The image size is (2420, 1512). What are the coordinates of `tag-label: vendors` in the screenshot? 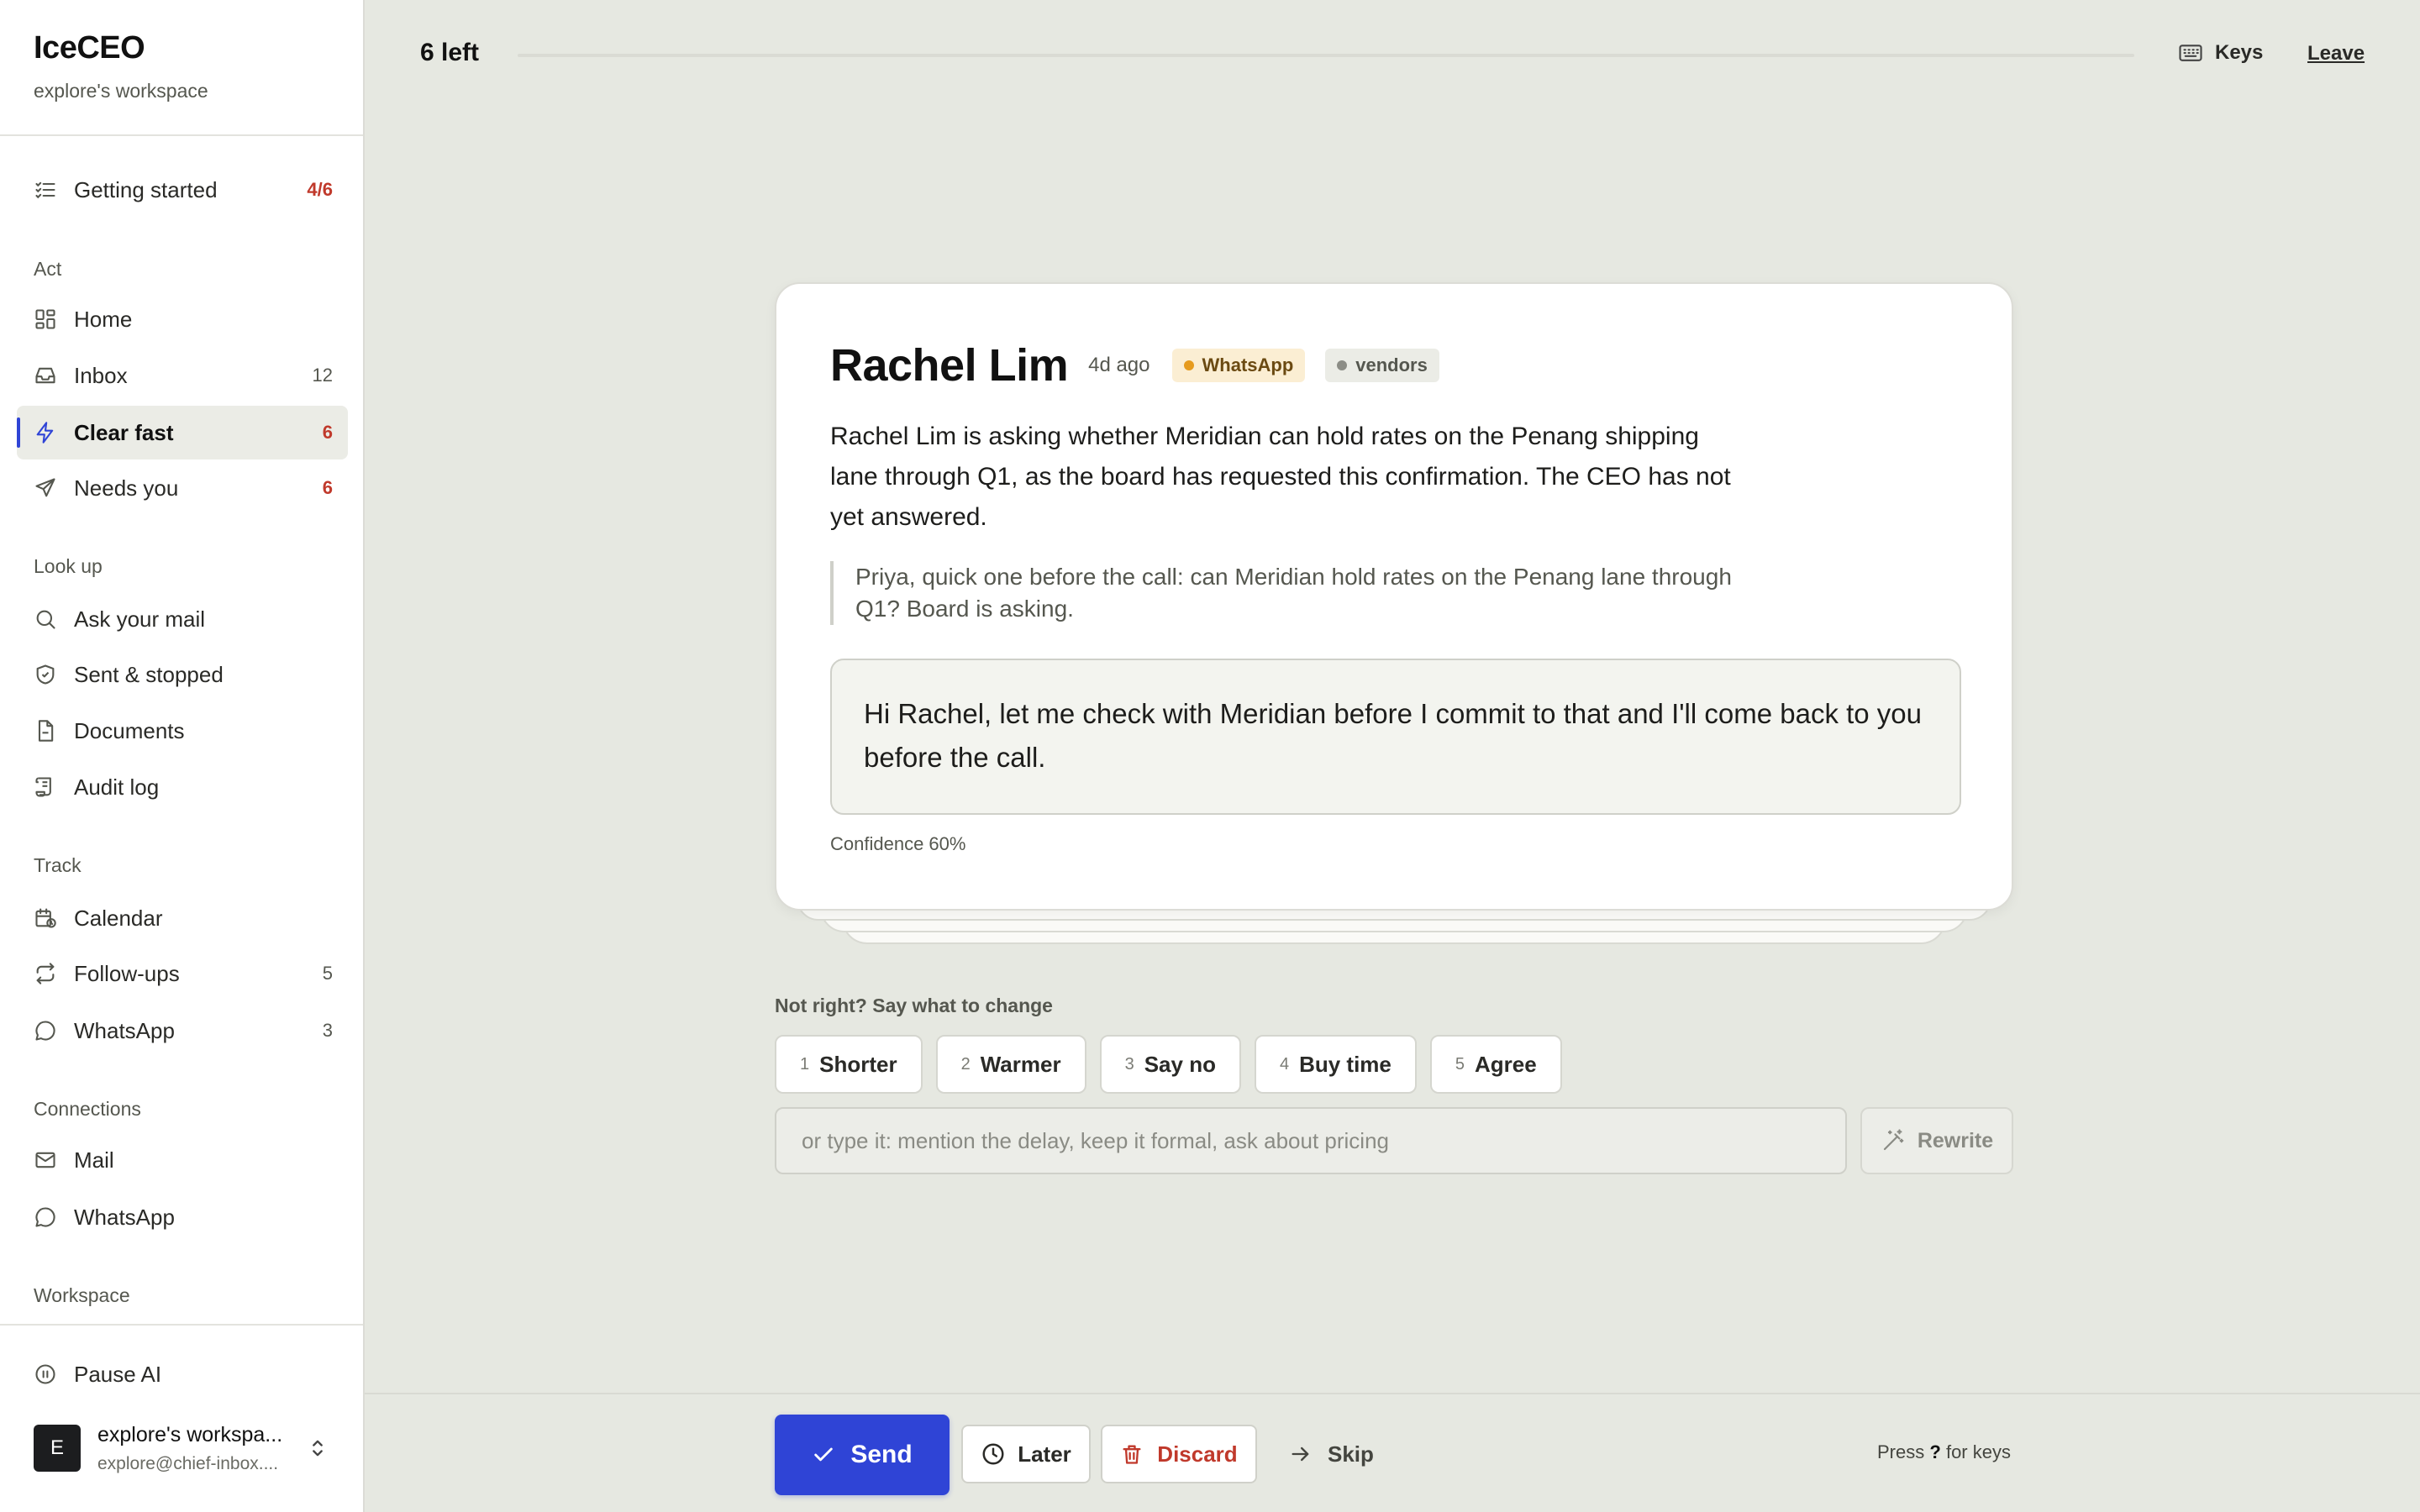 It's located at (1391, 364).